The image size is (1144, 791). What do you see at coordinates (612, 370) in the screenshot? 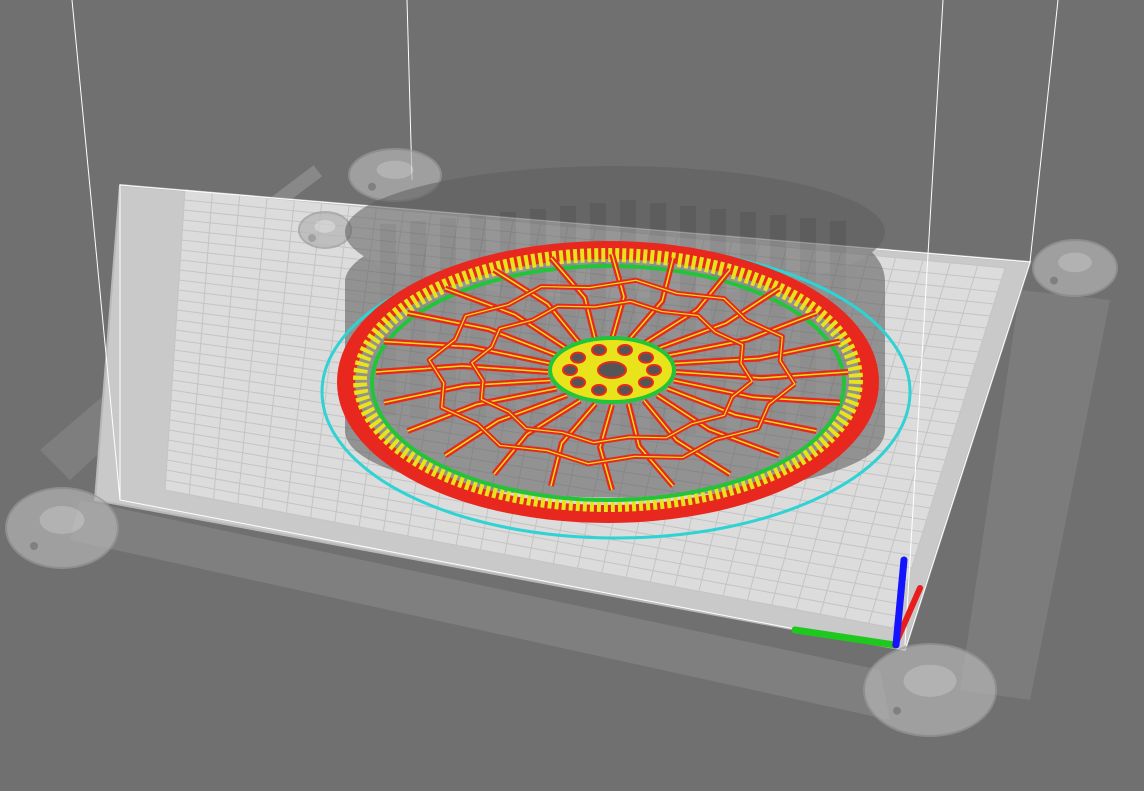
I see `layer-hub-center-hole` at bounding box center [612, 370].